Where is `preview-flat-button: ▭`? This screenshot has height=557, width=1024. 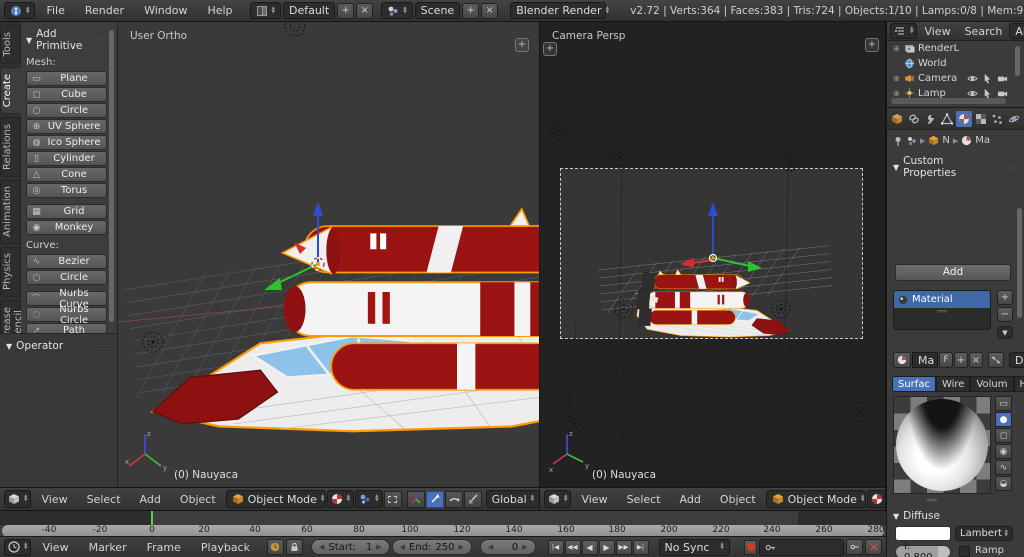
preview-flat-button: ▭ is located at coordinates (1003, 403).